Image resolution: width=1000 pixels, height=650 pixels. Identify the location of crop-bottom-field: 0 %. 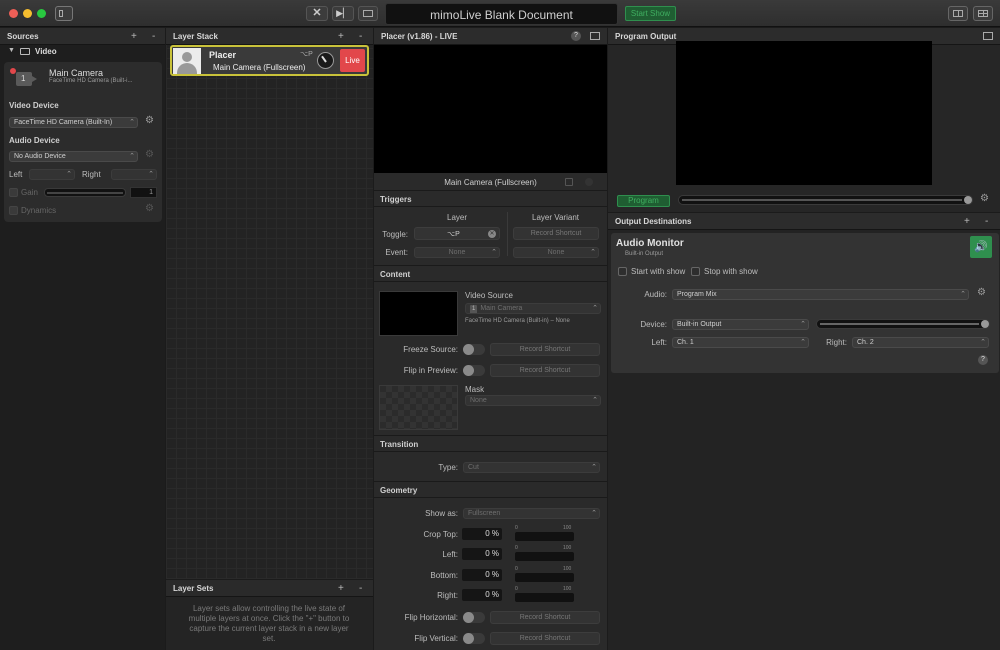
(482, 575).